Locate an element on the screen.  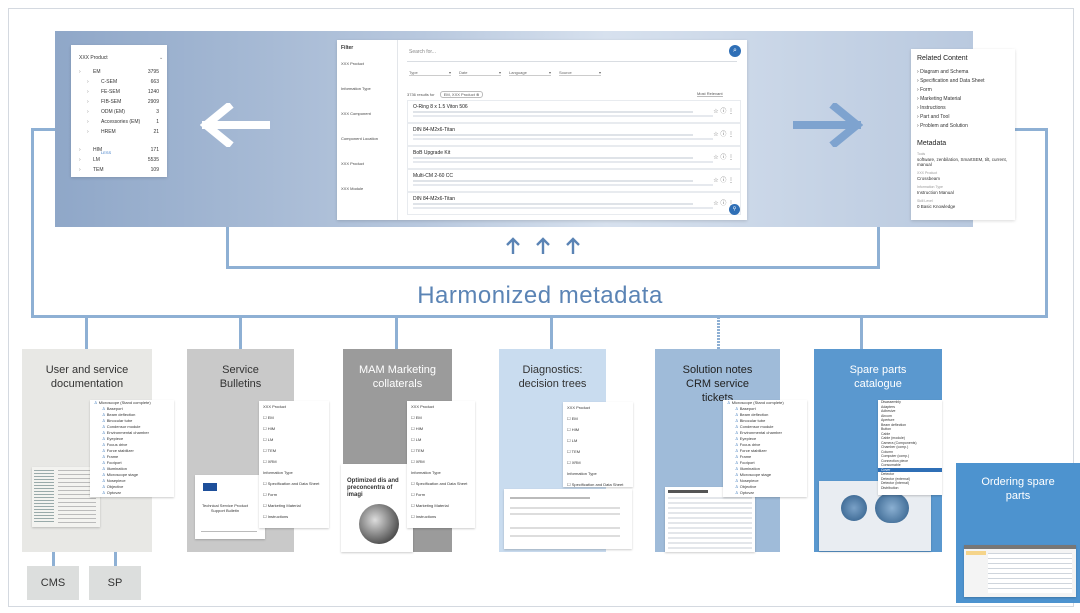
filter-row: ☐ LM is located at coordinates (441, 439).